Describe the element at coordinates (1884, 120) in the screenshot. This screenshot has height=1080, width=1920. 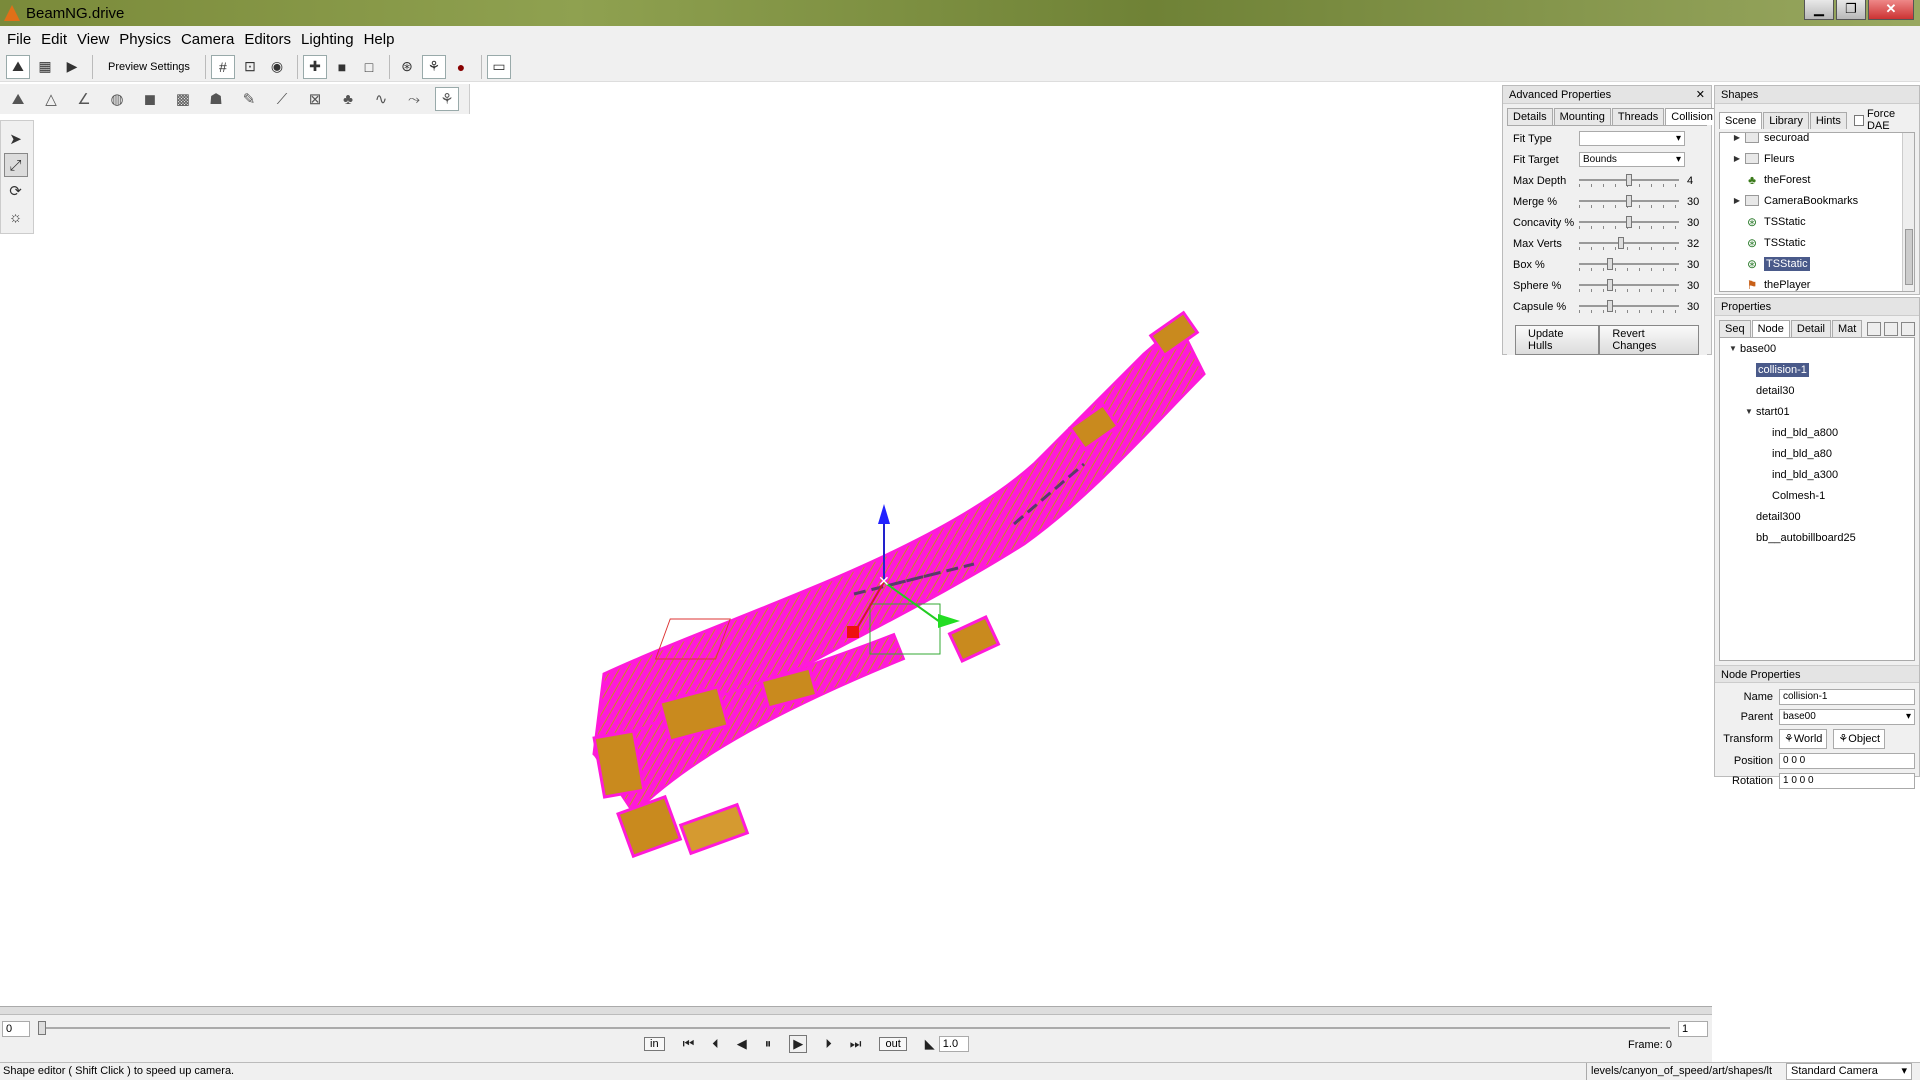
I see `force-dae-checkbox: Force DAE` at that location.